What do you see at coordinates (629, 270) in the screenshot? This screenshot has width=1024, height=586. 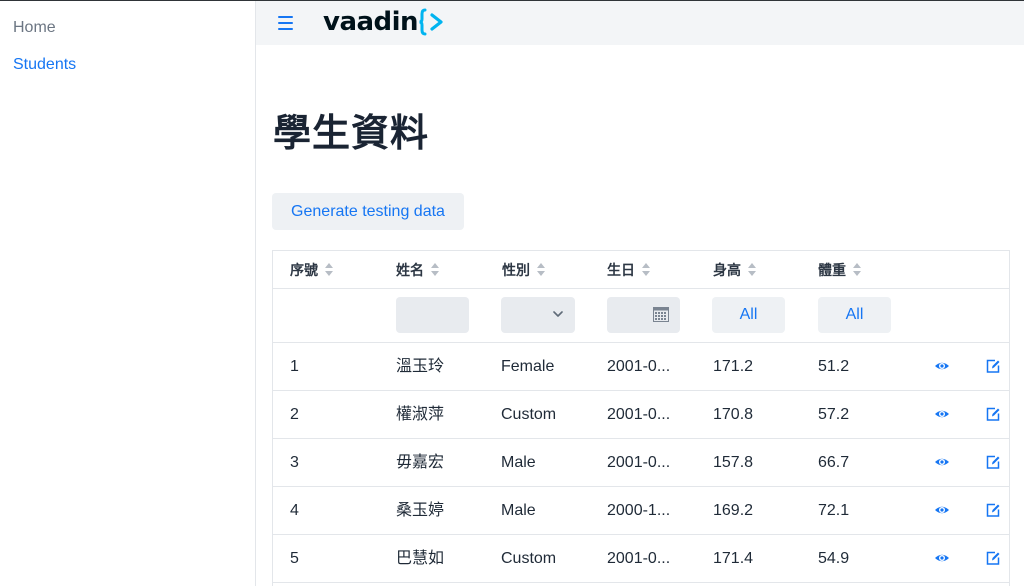 I see `column-header-birthday: 生日` at bounding box center [629, 270].